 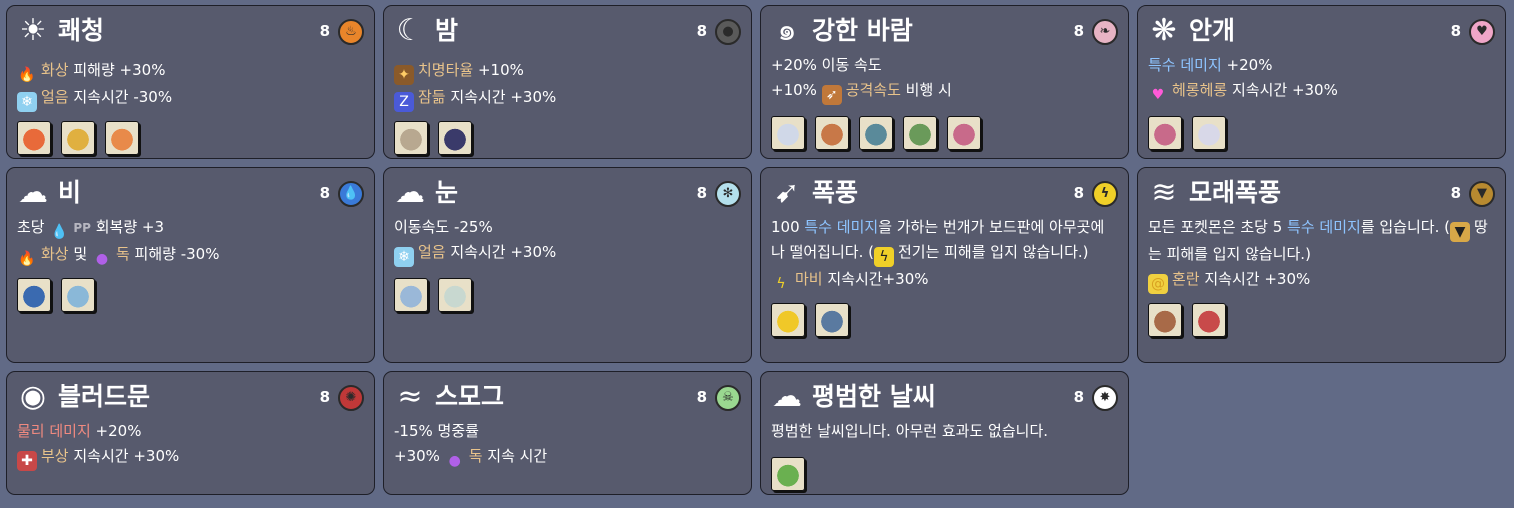 What do you see at coordinates (419, 456) in the screenshot?
I see `effect-text: +30%` at bounding box center [419, 456].